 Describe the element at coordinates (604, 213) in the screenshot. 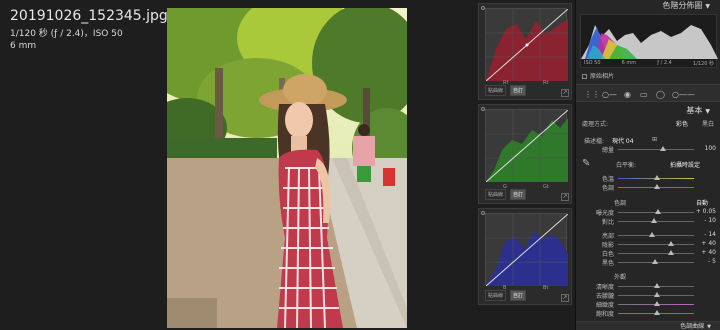

I see `exposure-label: 曝光度` at that location.